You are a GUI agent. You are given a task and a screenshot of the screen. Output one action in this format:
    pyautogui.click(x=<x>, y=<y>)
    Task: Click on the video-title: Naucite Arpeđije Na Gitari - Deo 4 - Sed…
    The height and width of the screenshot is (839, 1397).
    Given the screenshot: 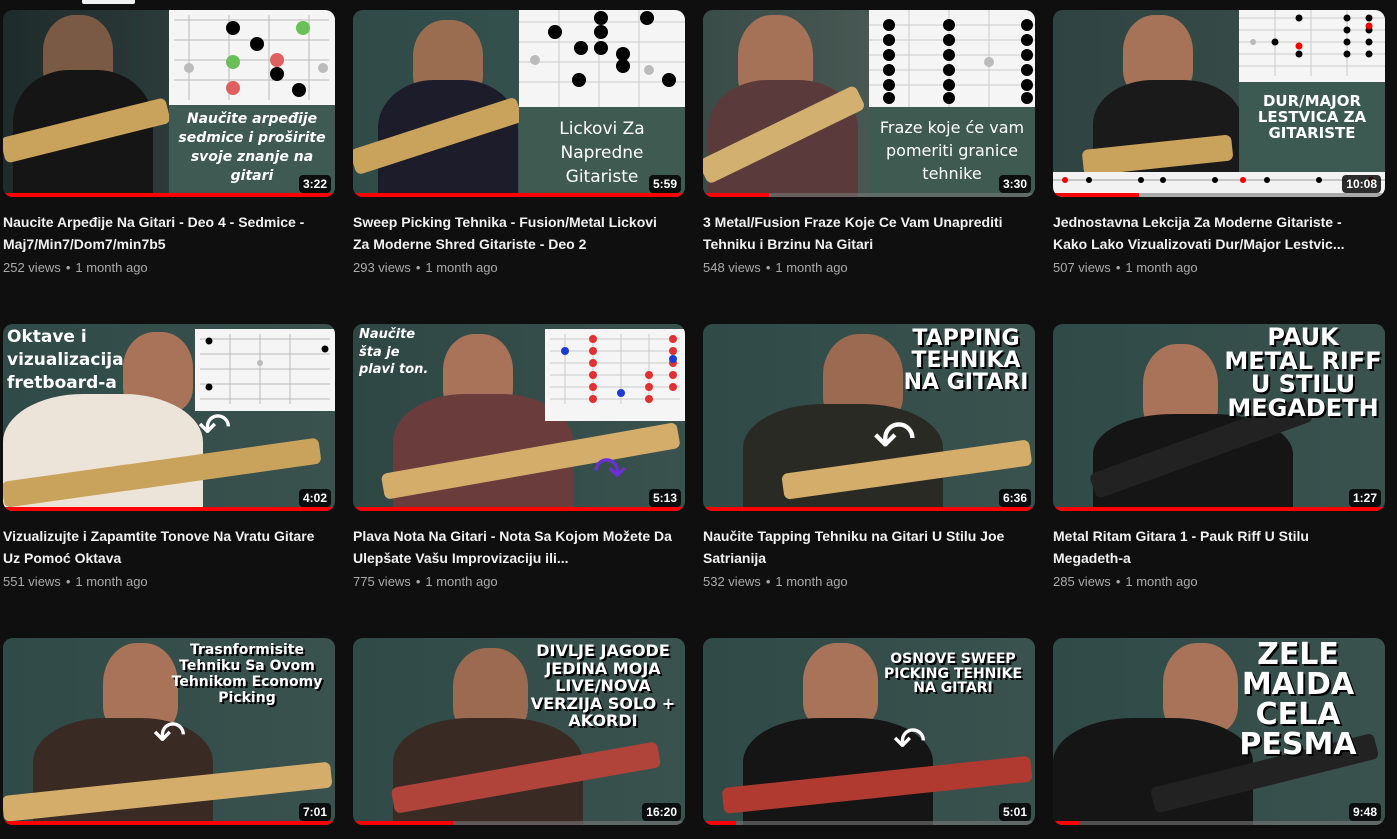 What is the action you would take?
    pyautogui.click(x=163, y=233)
    